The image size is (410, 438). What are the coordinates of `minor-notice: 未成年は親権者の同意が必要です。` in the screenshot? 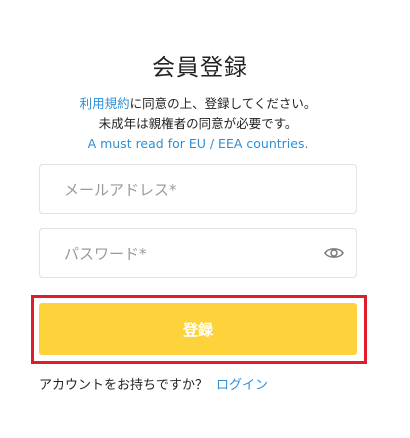 It's located at (198, 123).